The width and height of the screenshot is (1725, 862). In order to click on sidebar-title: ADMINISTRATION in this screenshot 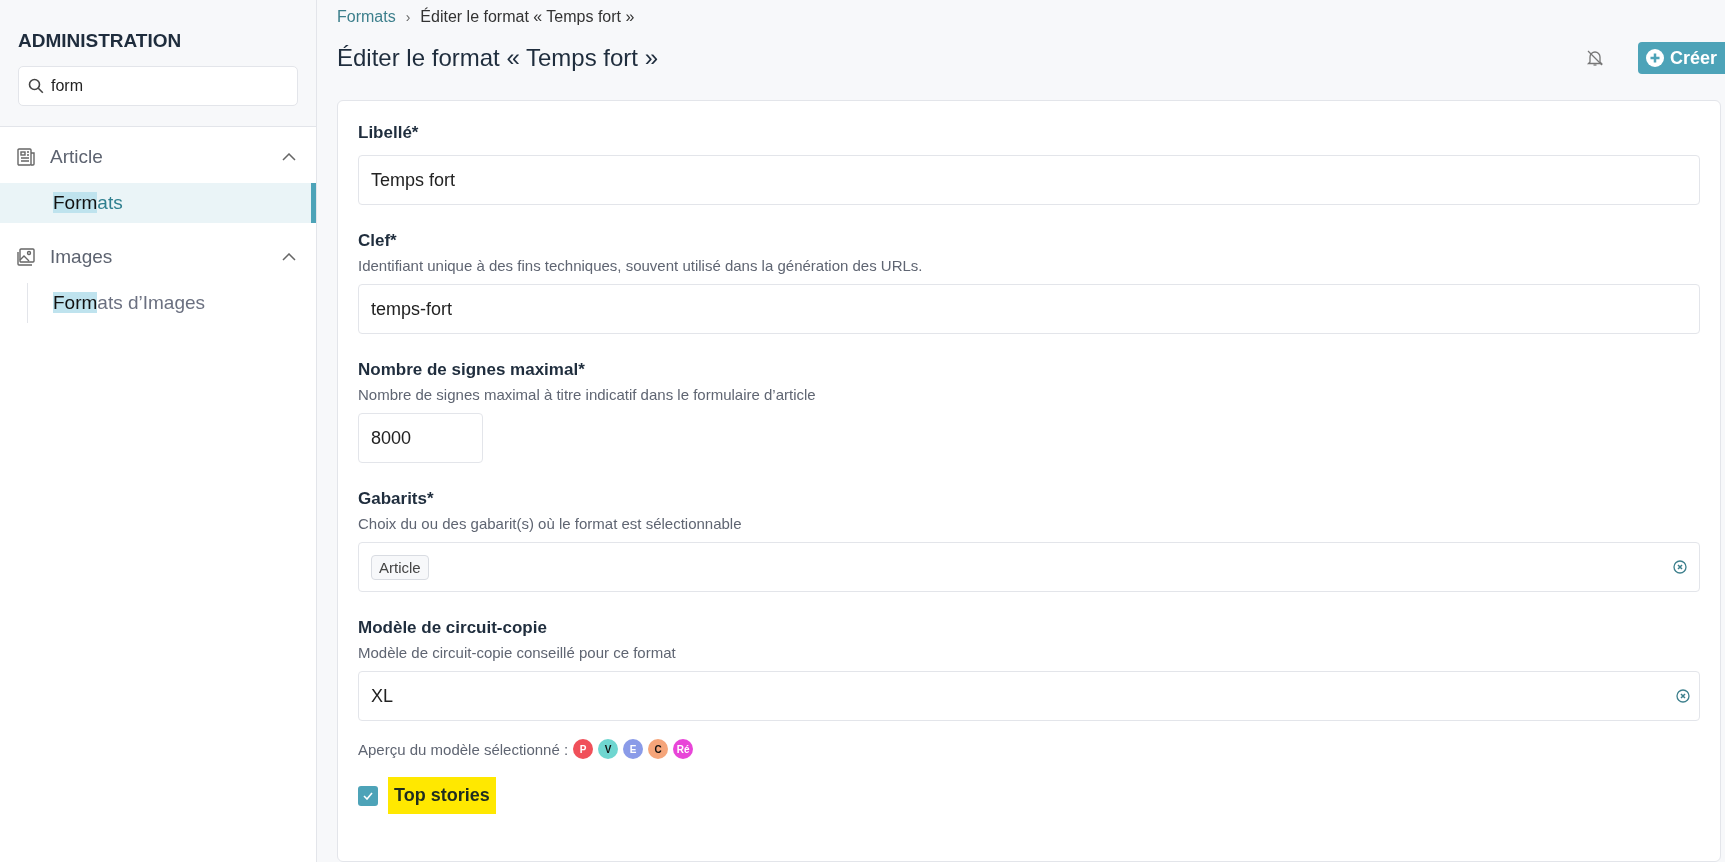, I will do `click(100, 41)`.